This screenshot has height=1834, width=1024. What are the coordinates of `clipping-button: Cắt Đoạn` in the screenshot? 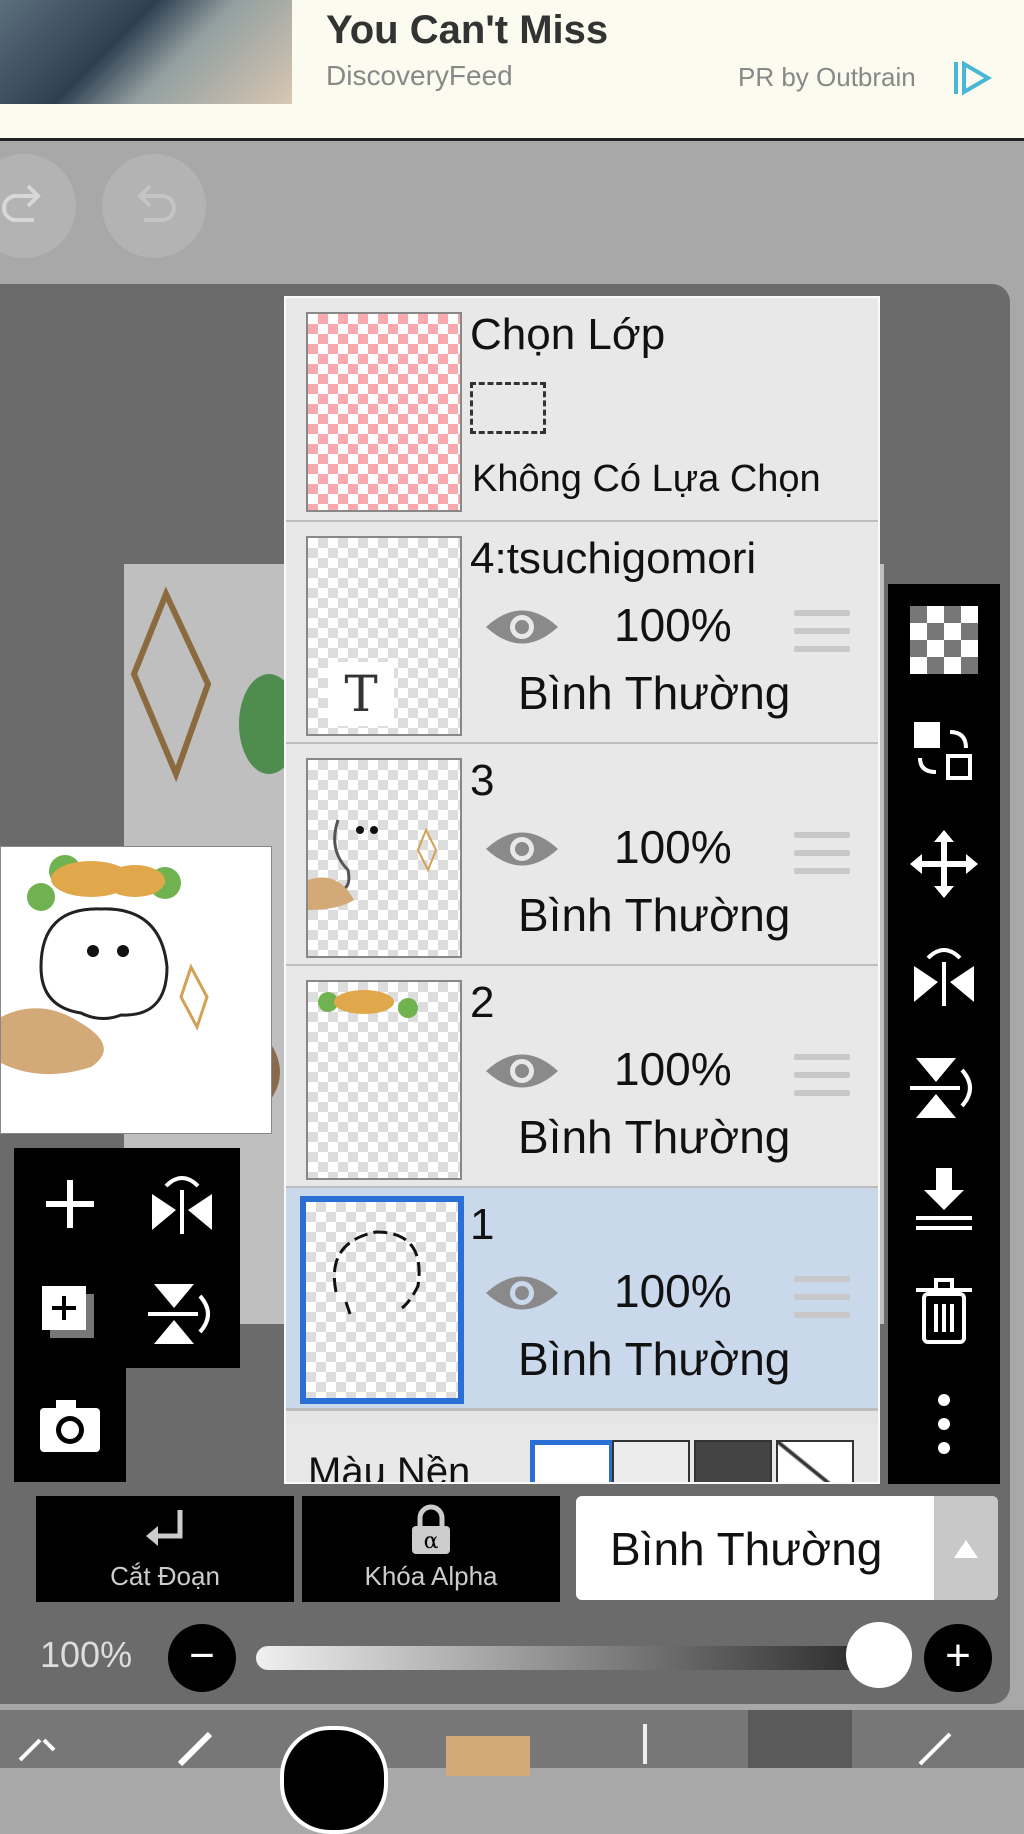 It's located at (165, 1549).